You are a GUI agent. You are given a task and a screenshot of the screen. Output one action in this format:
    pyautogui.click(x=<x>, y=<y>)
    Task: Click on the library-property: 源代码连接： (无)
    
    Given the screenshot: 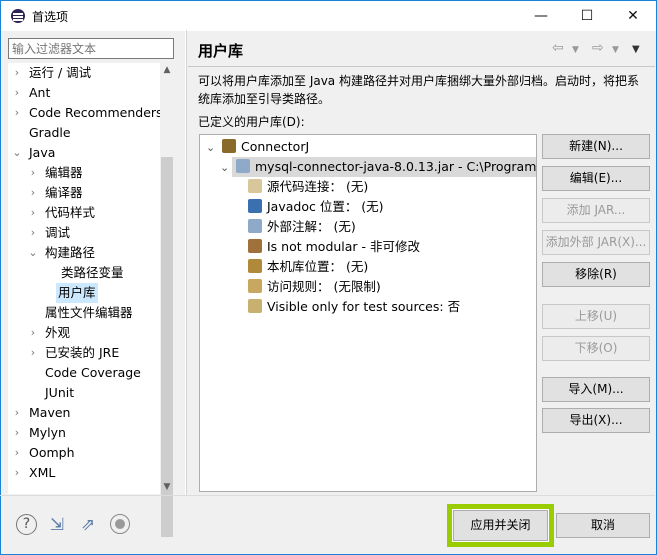 What is the action you would take?
    pyautogui.click(x=284, y=187)
    